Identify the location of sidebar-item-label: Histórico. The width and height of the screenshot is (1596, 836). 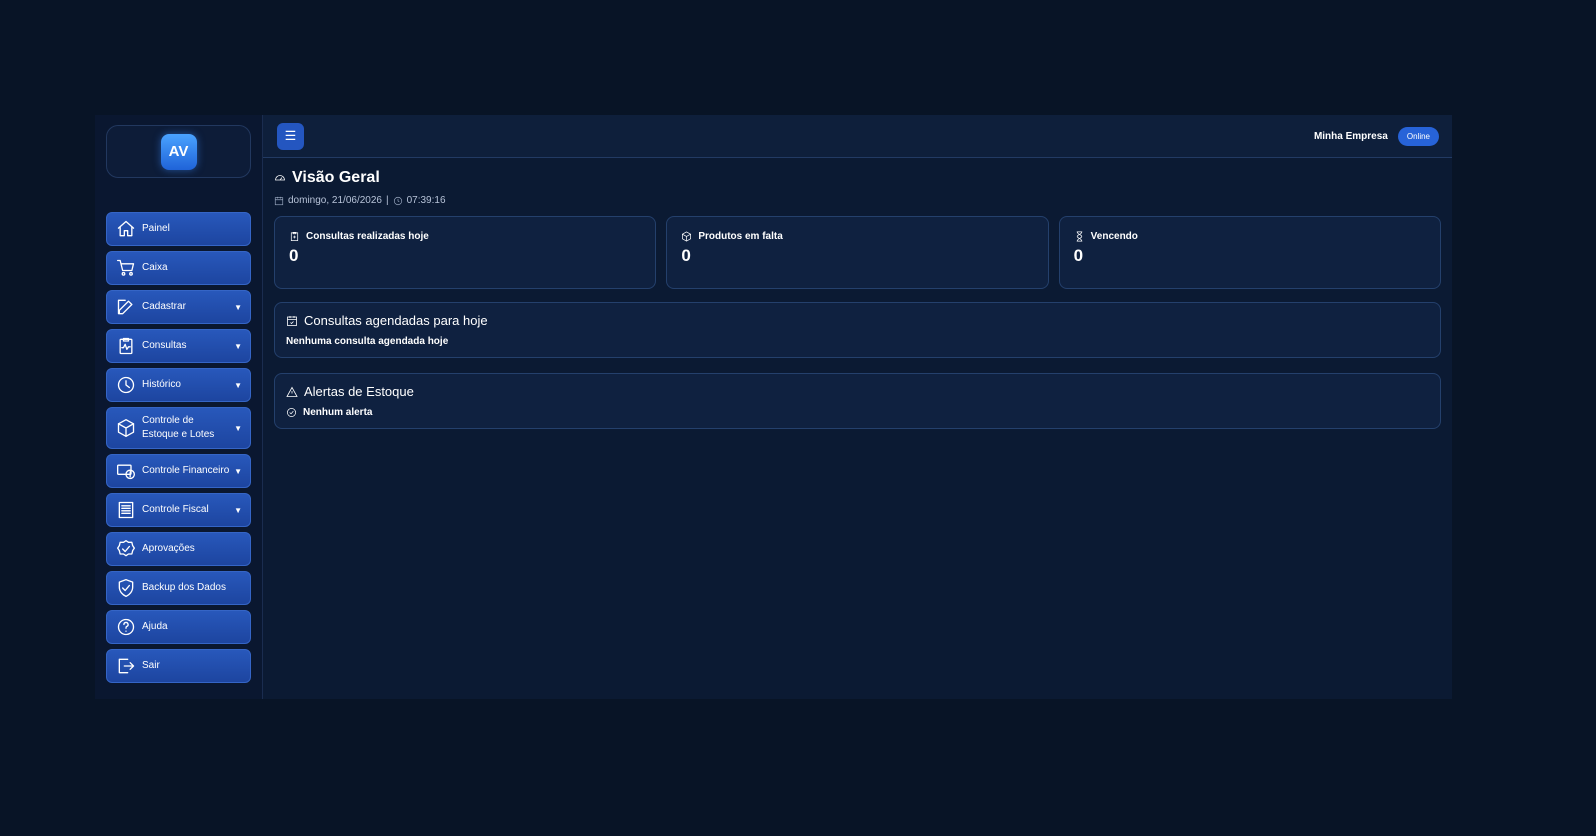
(161, 384).